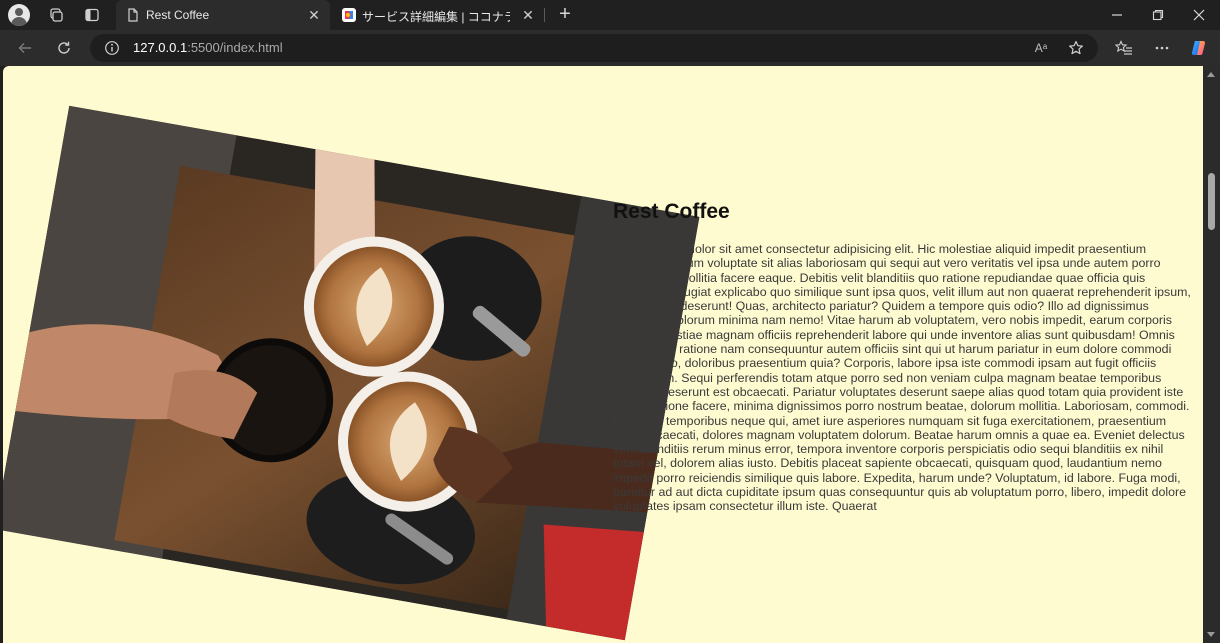  What do you see at coordinates (544, 15) in the screenshot?
I see `tab-separator` at bounding box center [544, 15].